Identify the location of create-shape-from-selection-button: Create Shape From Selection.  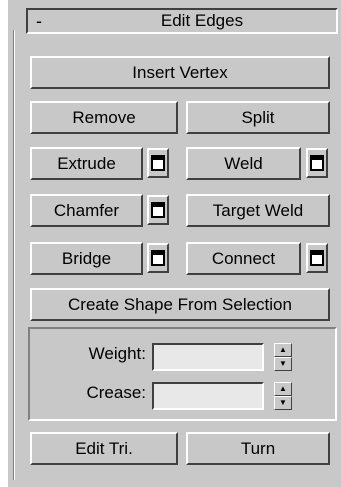
(180, 304).